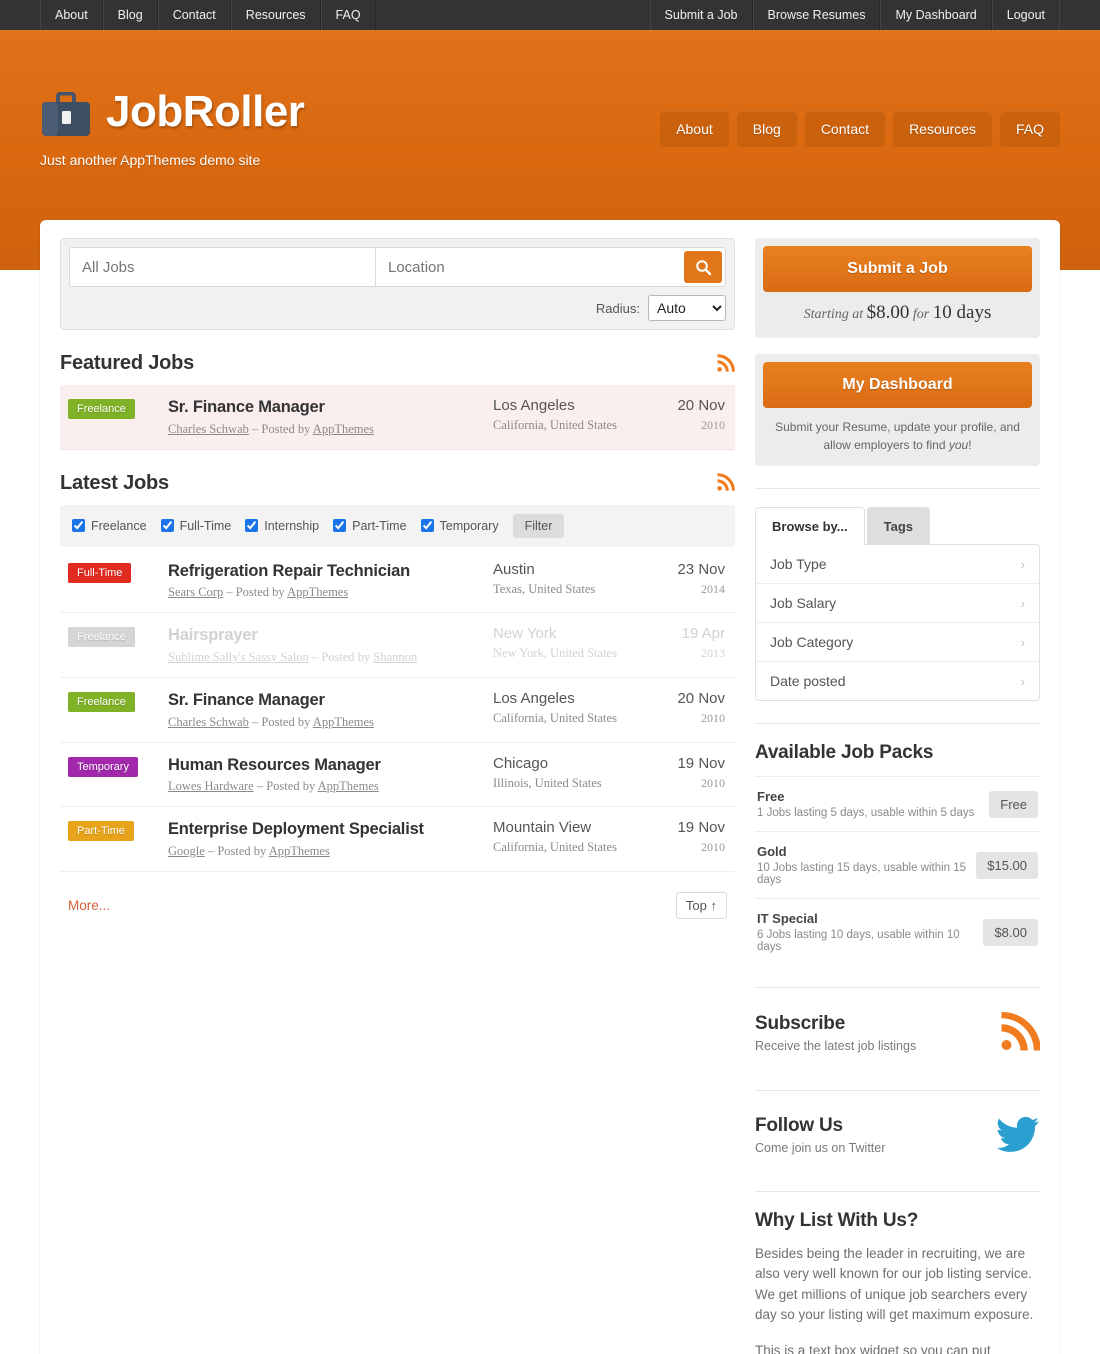 Image resolution: width=1100 pixels, height=1354 pixels. What do you see at coordinates (330, 829) in the screenshot?
I see `job-title: Enterprise Deployment Specialist` at bounding box center [330, 829].